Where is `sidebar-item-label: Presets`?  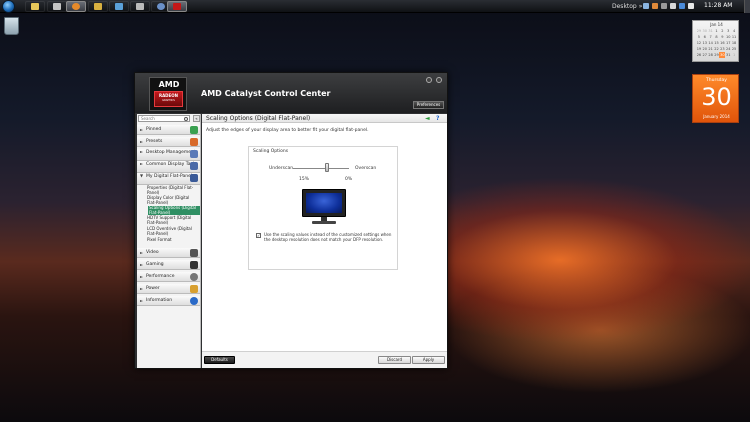 sidebar-item-label: Presets is located at coordinates (154, 141).